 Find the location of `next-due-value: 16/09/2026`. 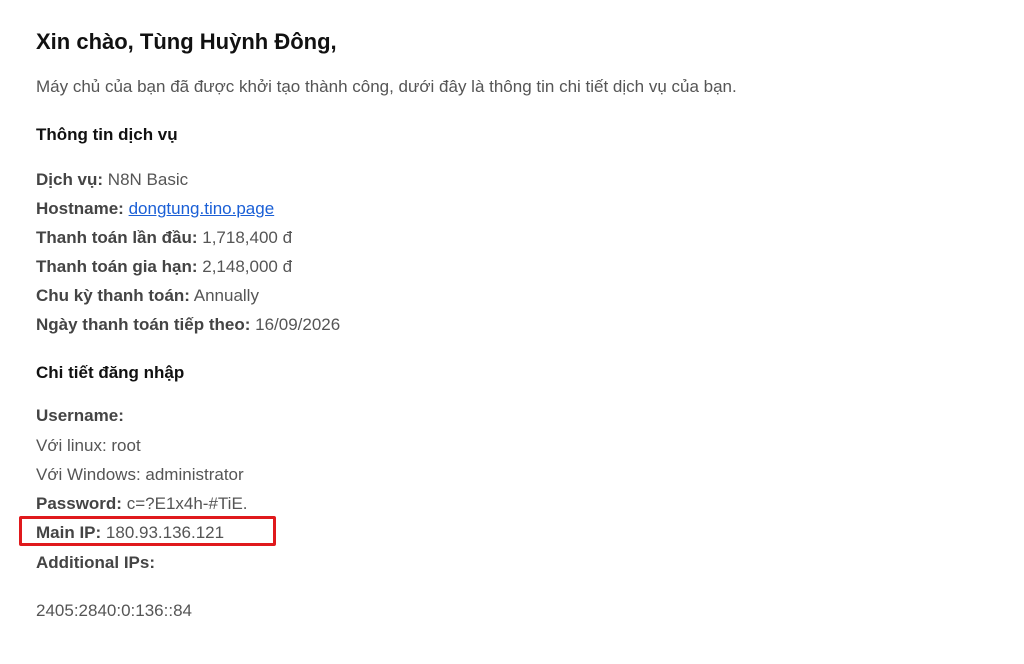

next-due-value: 16/09/2026 is located at coordinates (298, 324).